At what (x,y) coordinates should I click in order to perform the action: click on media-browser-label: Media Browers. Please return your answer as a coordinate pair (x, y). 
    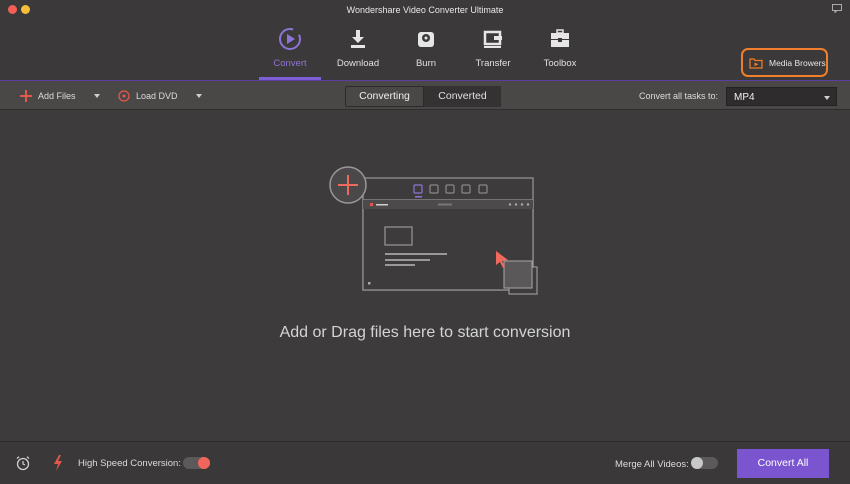
    Looking at the image, I should click on (797, 63).